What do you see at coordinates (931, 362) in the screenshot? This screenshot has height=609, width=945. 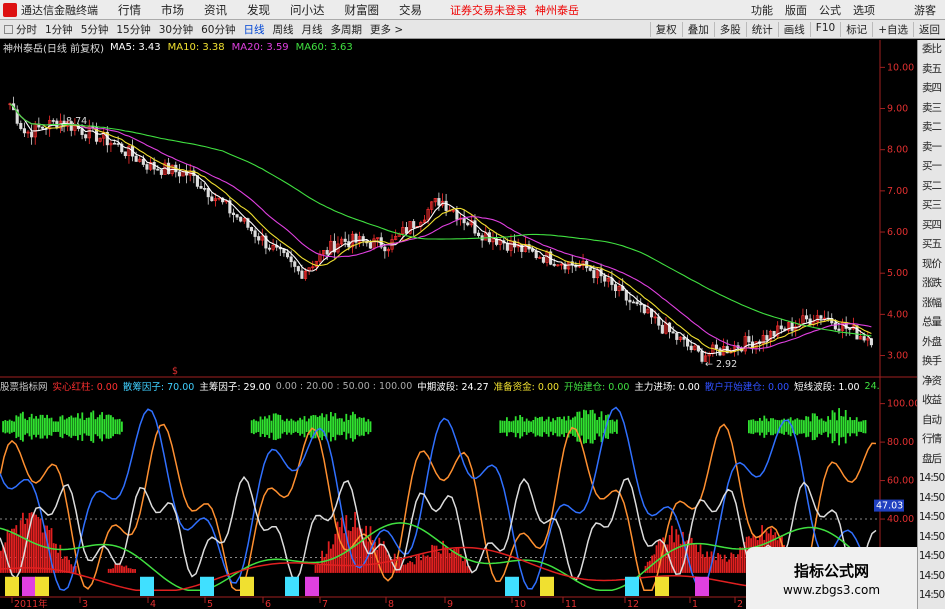 I see `side-panel-item: 换手` at bounding box center [931, 362].